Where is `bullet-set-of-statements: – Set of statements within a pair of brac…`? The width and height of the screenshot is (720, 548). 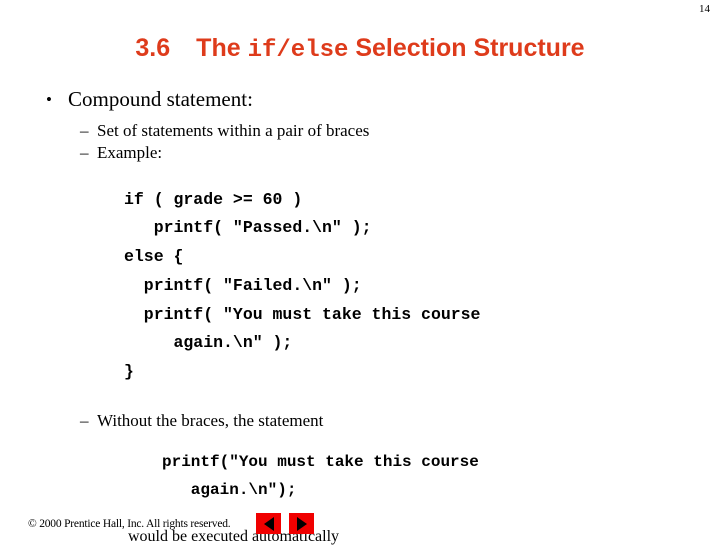 bullet-set-of-statements: – Set of statements within a pair of brac… is located at coordinates (400, 131).